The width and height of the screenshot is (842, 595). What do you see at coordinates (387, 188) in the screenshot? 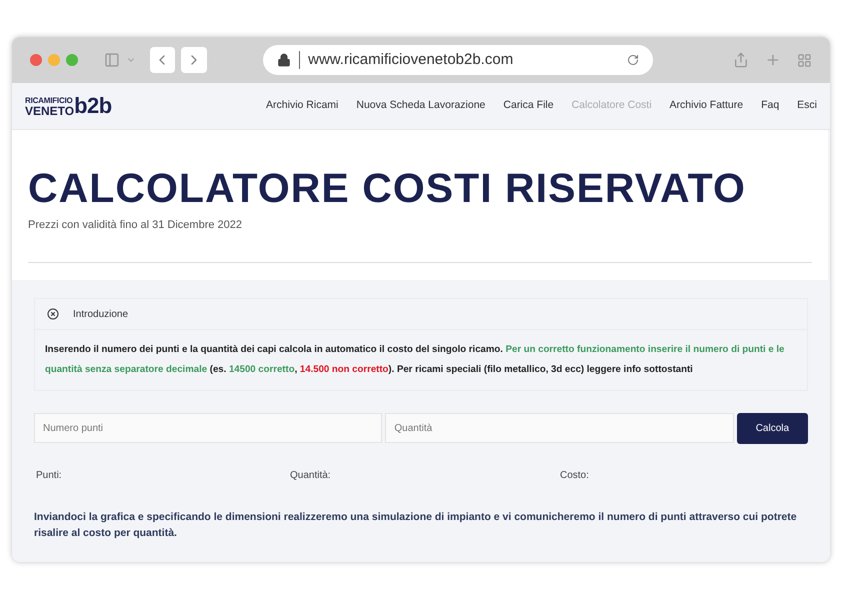
I see `page-title: CALCOLATORE COSTI RISERVATO` at bounding box center [387, 188].